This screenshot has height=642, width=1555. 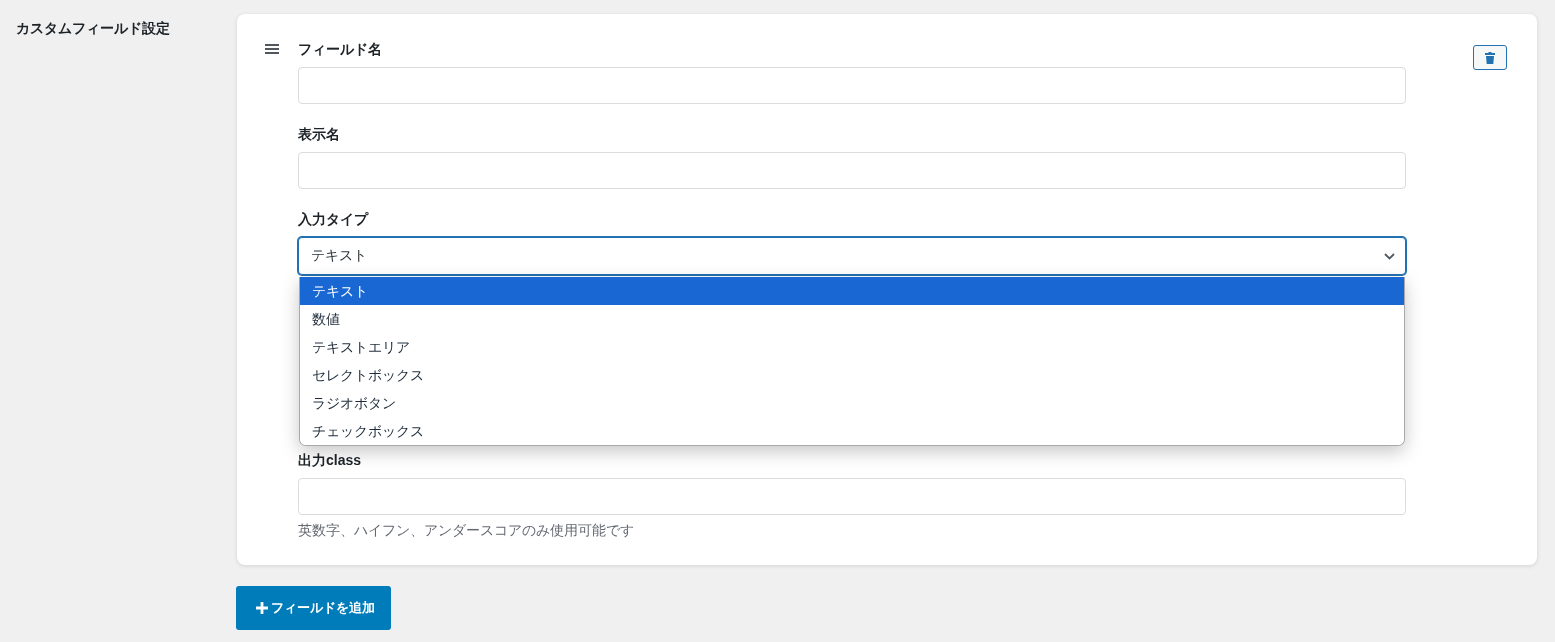 I want to click on field-label: 入力タイプ, so click(x=334, y=219).